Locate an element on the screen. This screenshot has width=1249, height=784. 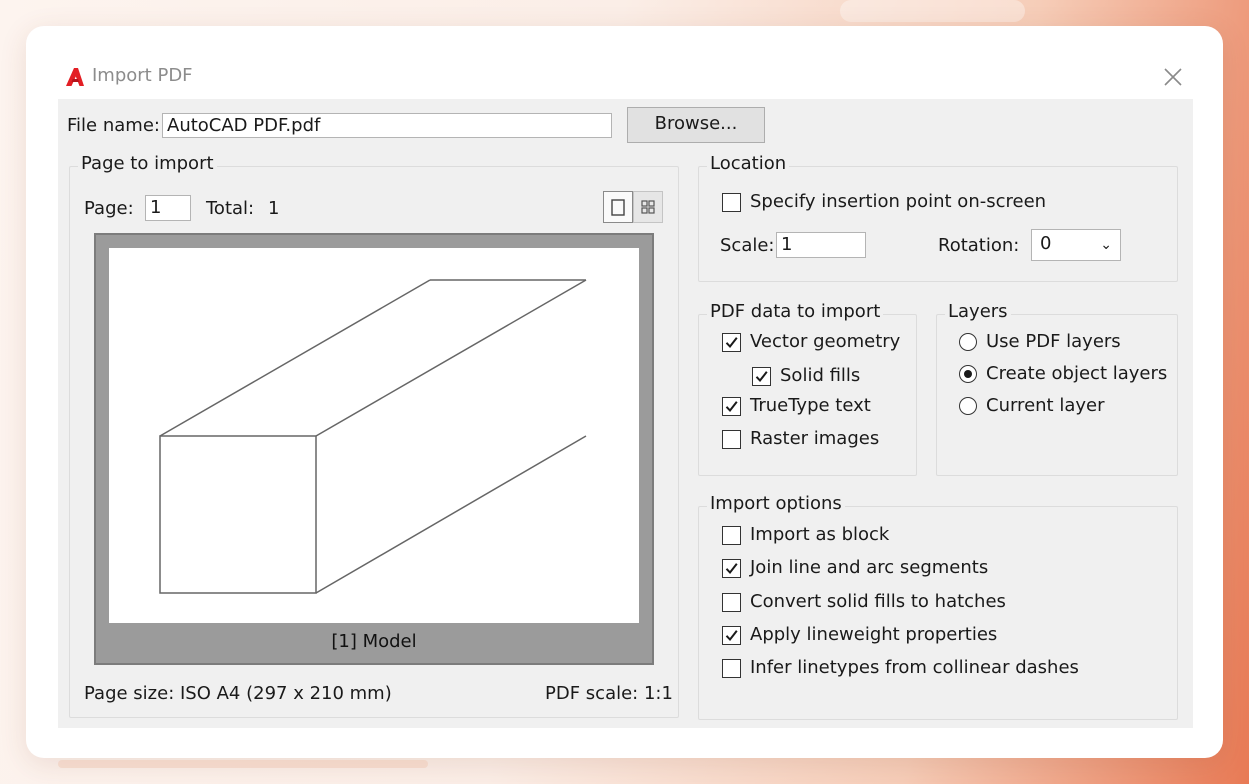
scale-label: Scale: is located at coordinates (747, 245).